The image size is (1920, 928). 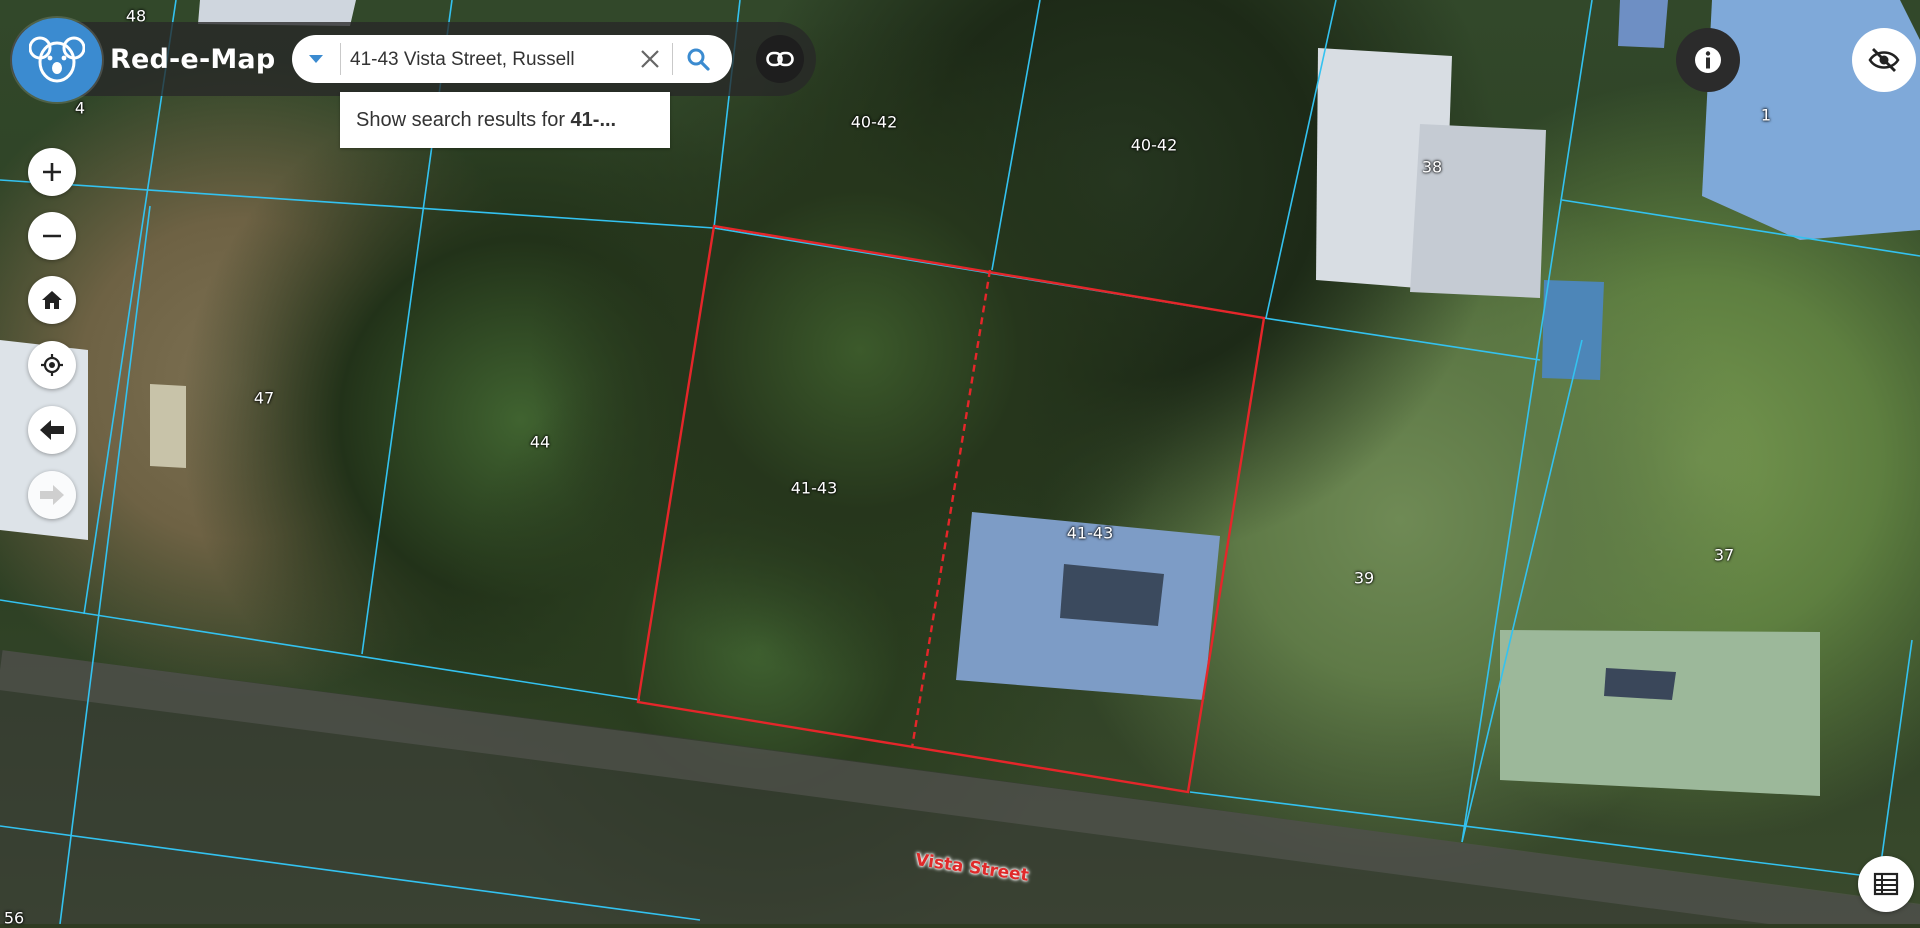 I want to click on lot-label-40-42-west: 40-42, so click(x=874, y=122).